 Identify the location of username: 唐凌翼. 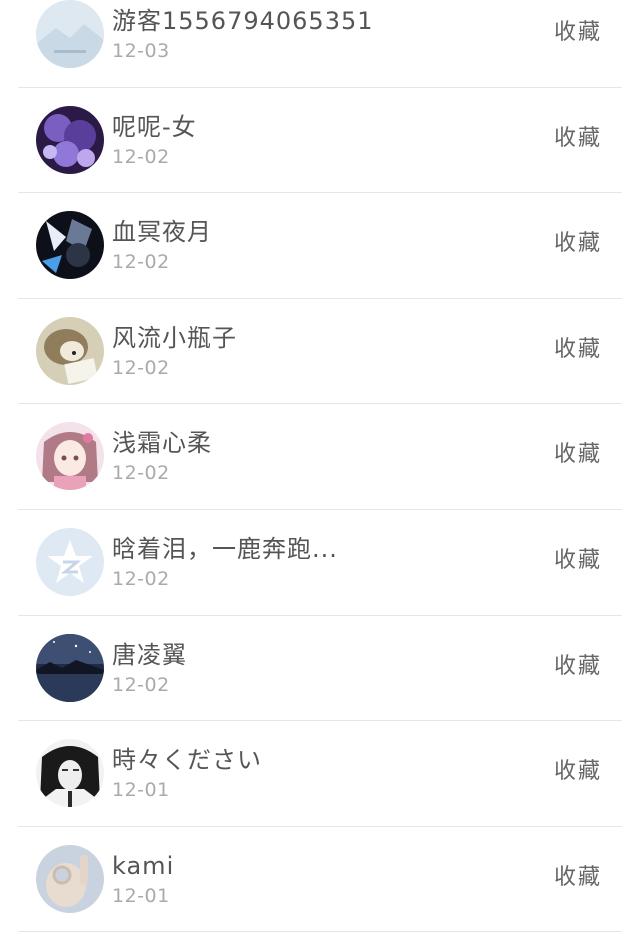
(149, 654).